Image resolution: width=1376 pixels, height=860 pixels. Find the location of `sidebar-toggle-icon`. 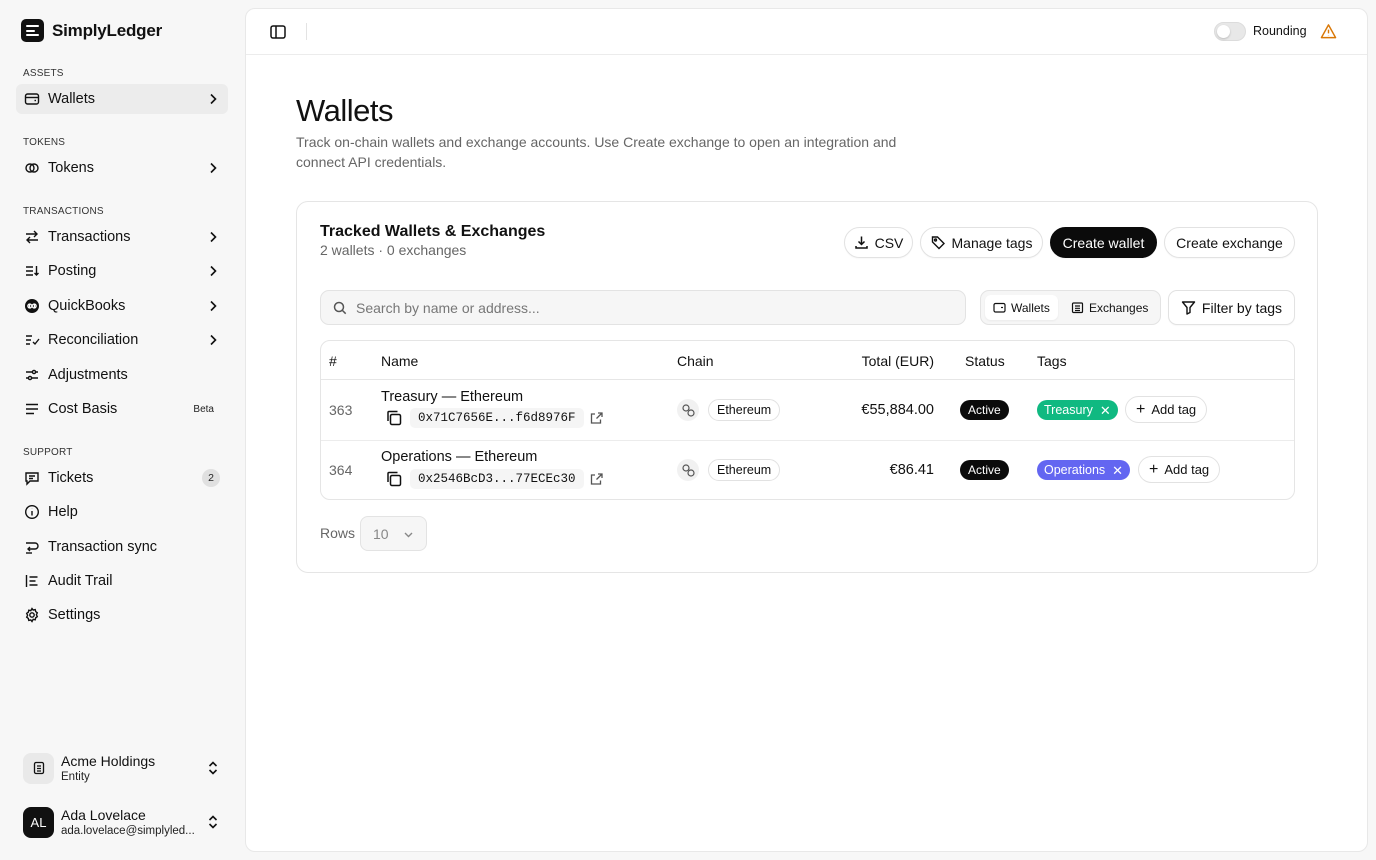

sidebar-toggle-icon is located at coordinates (278, 32).